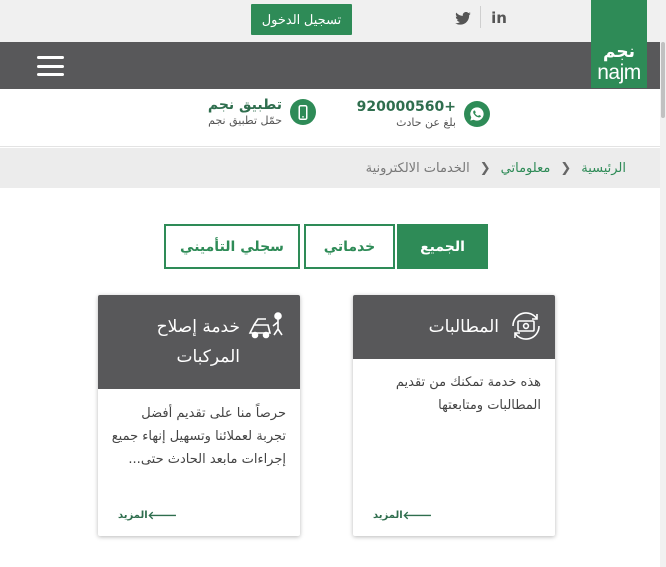  Describe the element at coordinates (232, 246) in the screenshot. I see `filter-insurance-record-button: سجلي التأميني` at that location.